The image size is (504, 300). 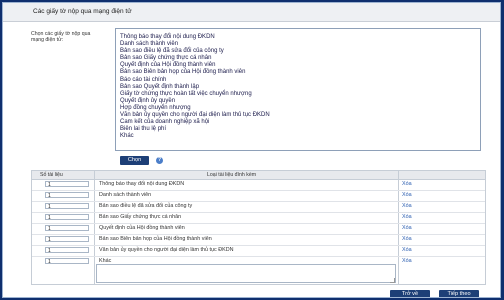 I want to click on document-option: Thông báo thay đổi nội dung ĐKDN, so click(x=298, y=37).